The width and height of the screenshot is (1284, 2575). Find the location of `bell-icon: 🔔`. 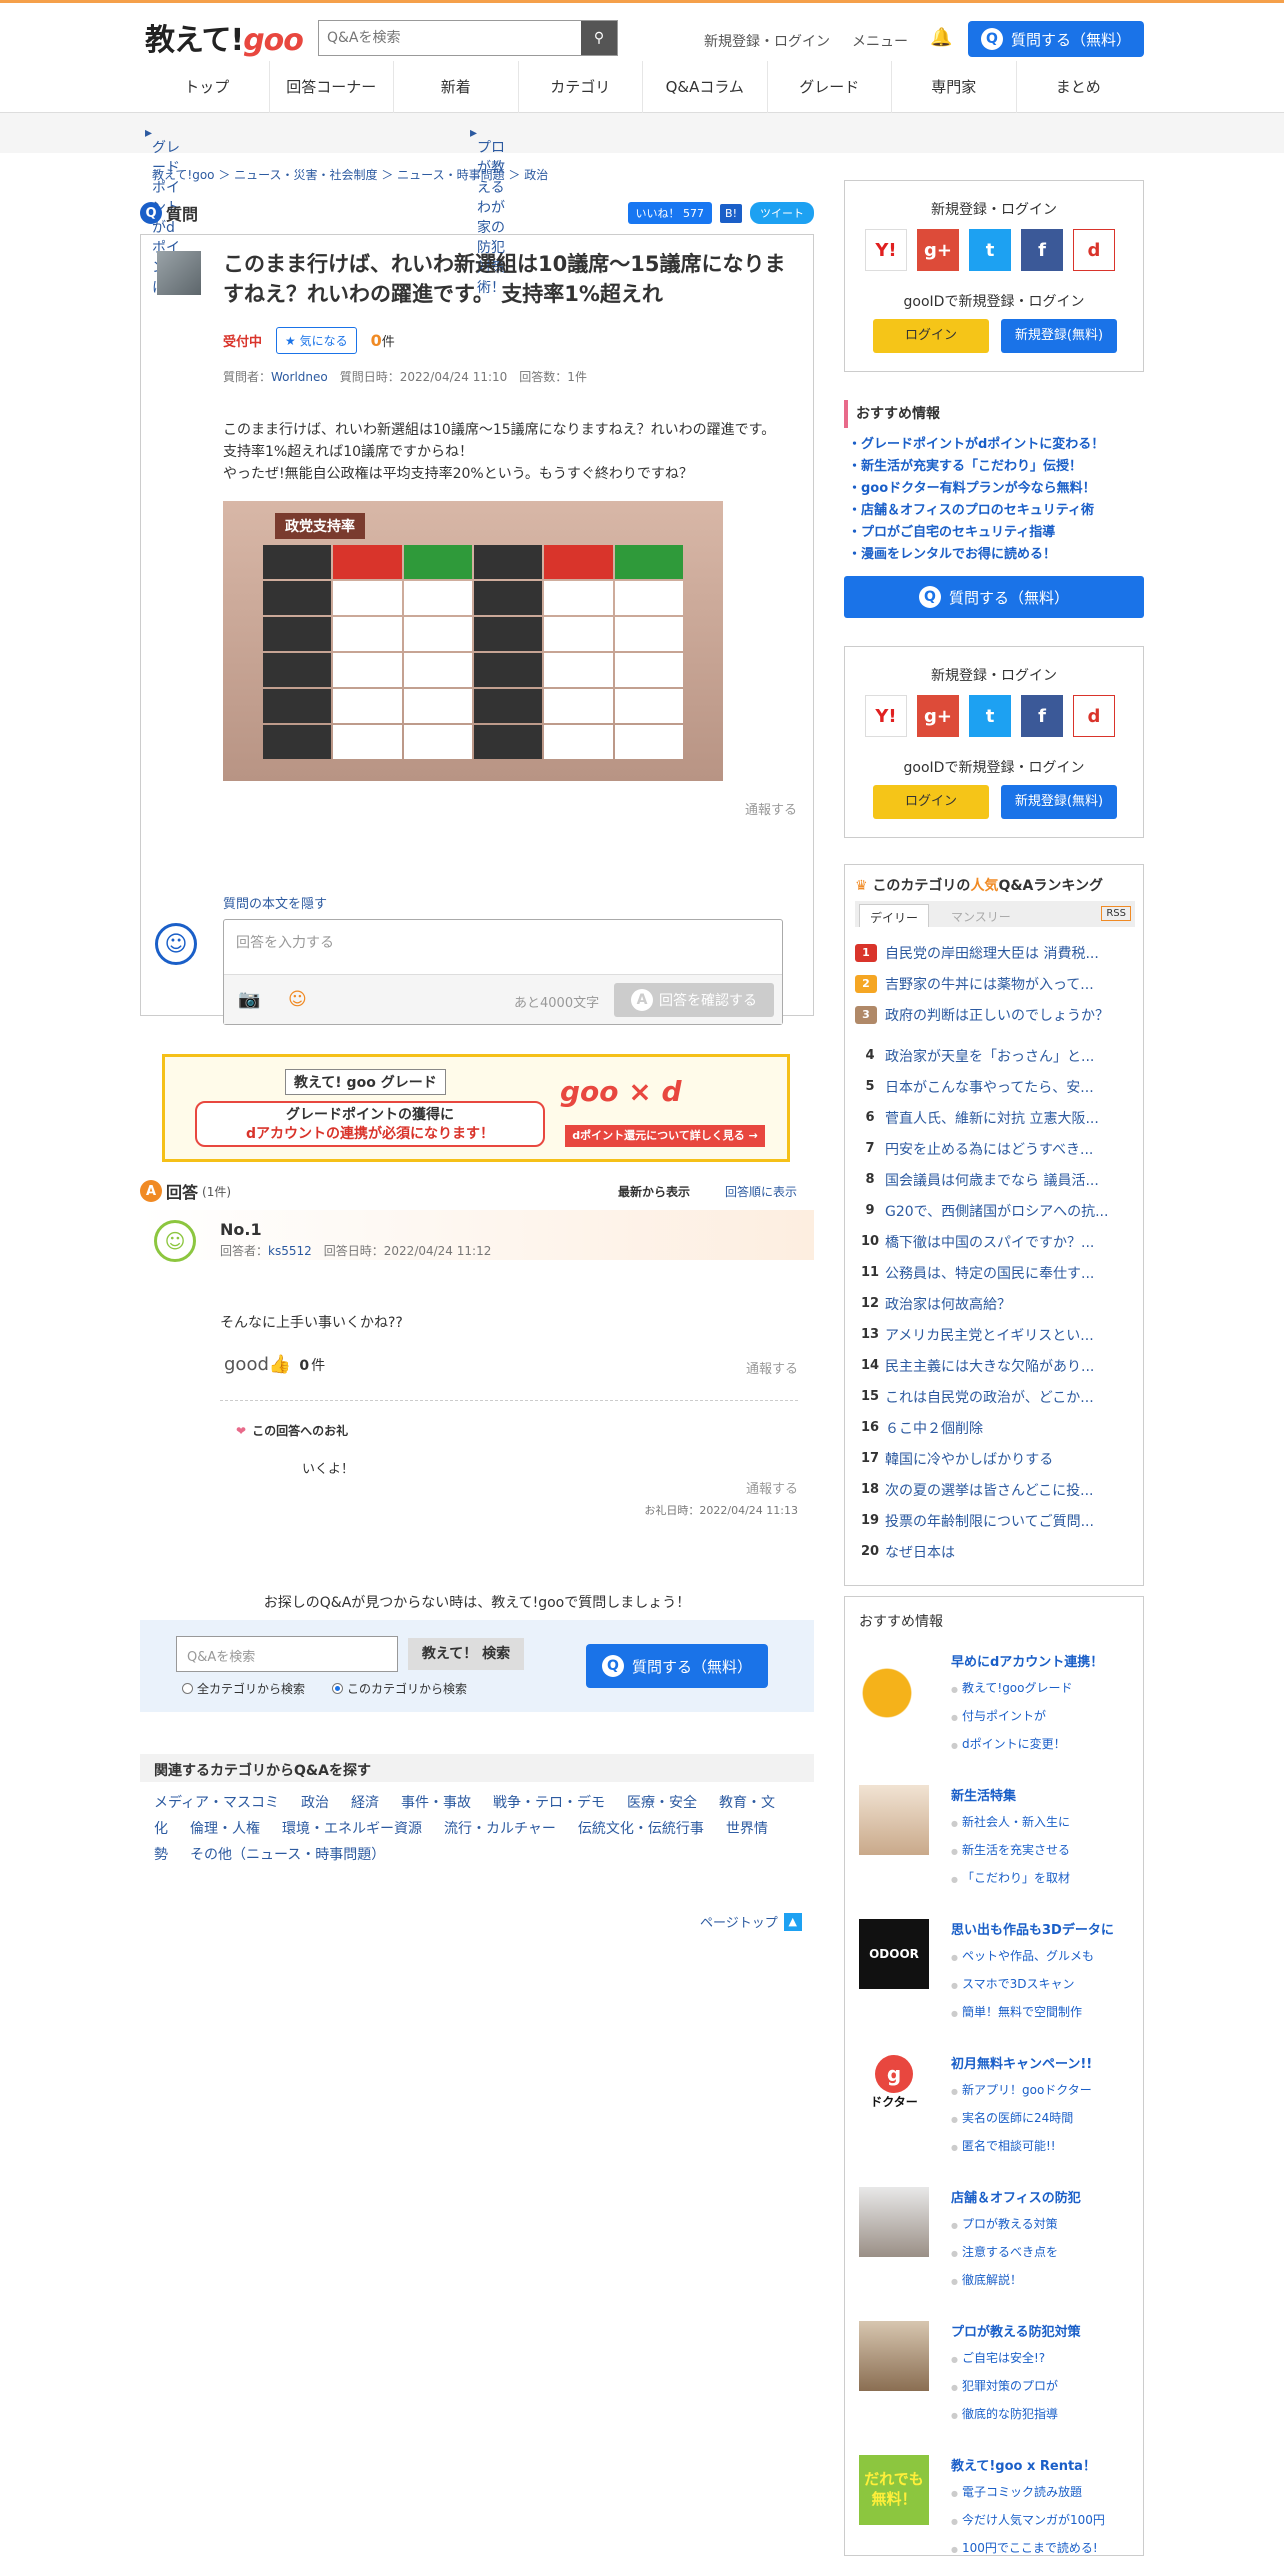

bell-icon: 🔔 is located at coordinates (941, 37).